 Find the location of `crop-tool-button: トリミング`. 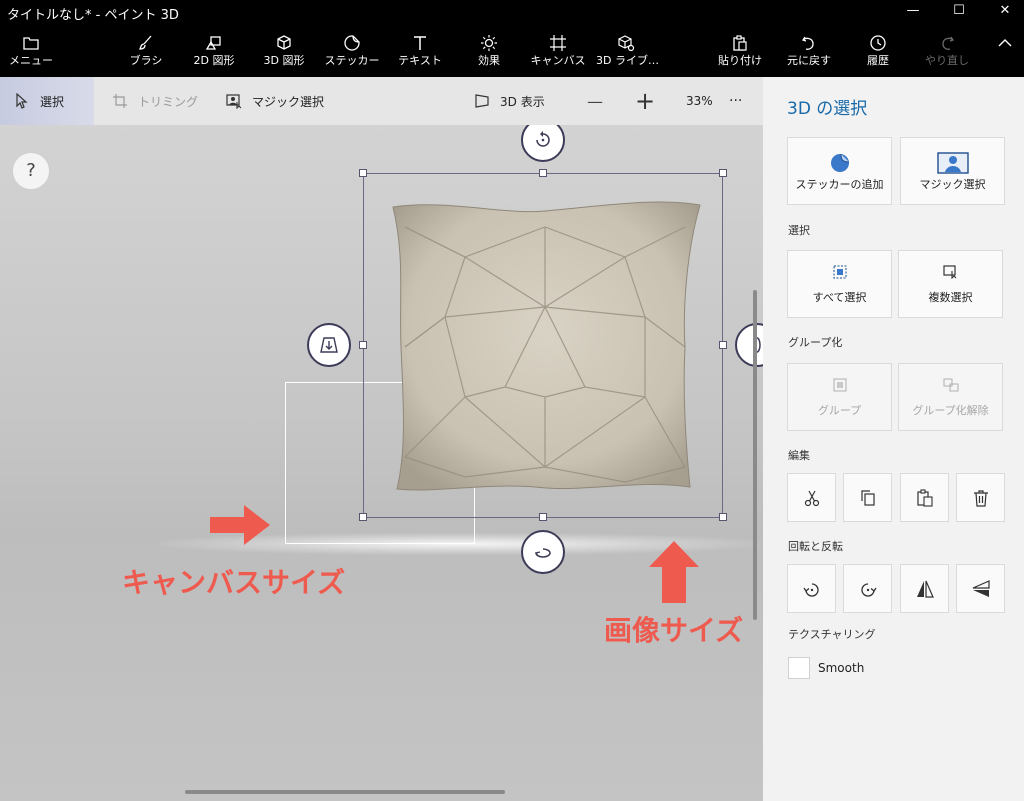

crop-tool-button: トリミング is located at coordinates (157, 101).